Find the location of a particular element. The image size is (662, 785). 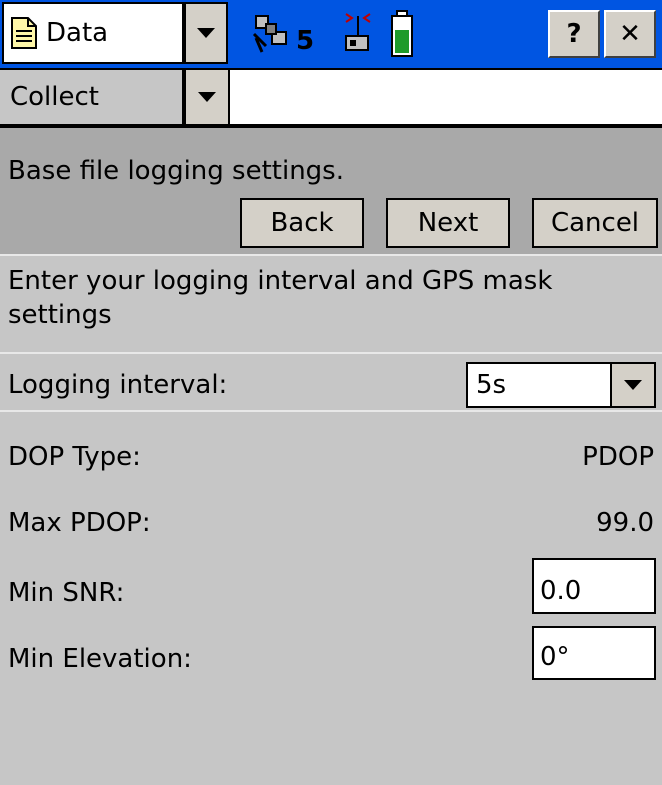

min-elevation-label: Min Elevation: is located at coordinates (100, 659).